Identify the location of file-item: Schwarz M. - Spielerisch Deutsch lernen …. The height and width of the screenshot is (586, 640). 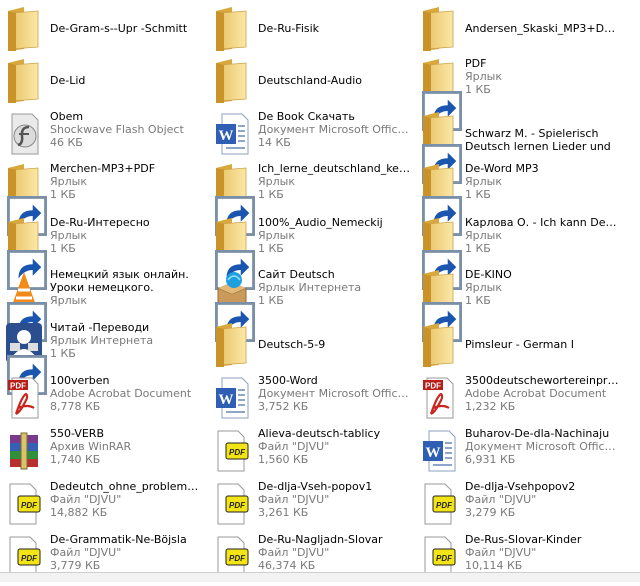
(517, 147).